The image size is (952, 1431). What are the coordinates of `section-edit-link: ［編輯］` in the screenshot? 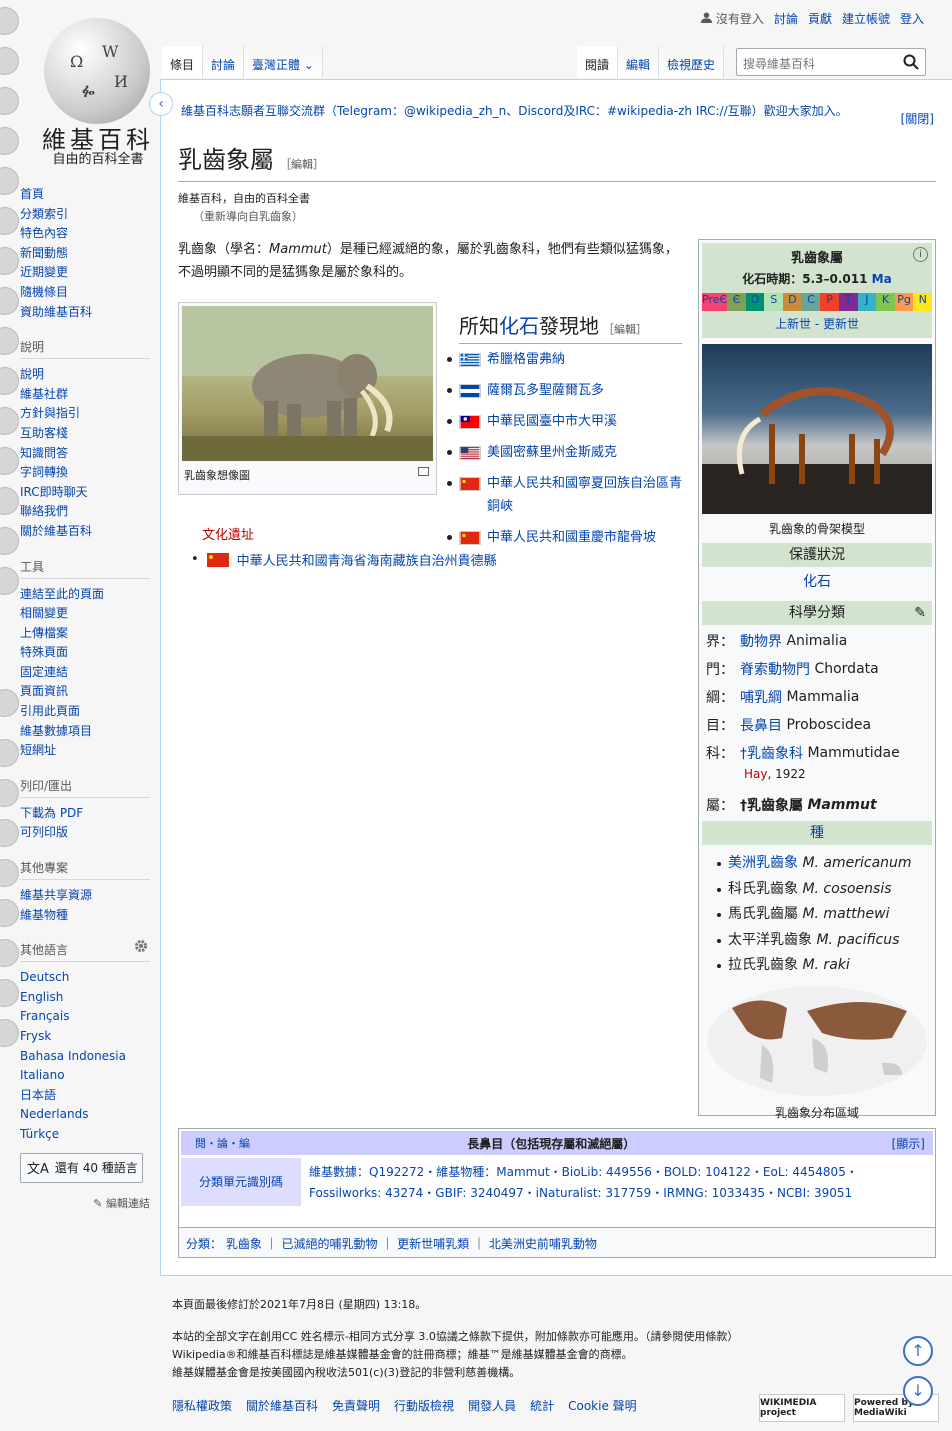 It's located at (625, 329).